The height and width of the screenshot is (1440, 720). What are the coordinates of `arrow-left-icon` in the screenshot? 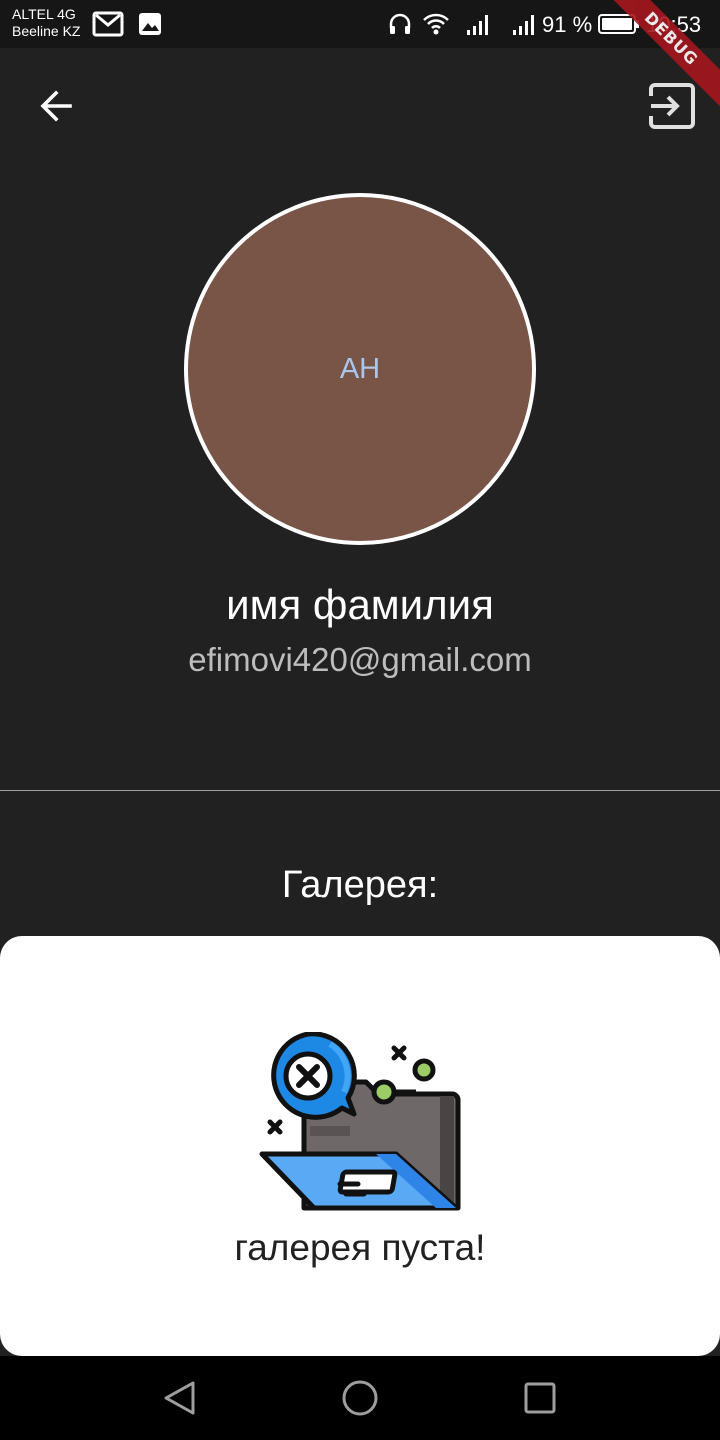 It's located at (56, 106).